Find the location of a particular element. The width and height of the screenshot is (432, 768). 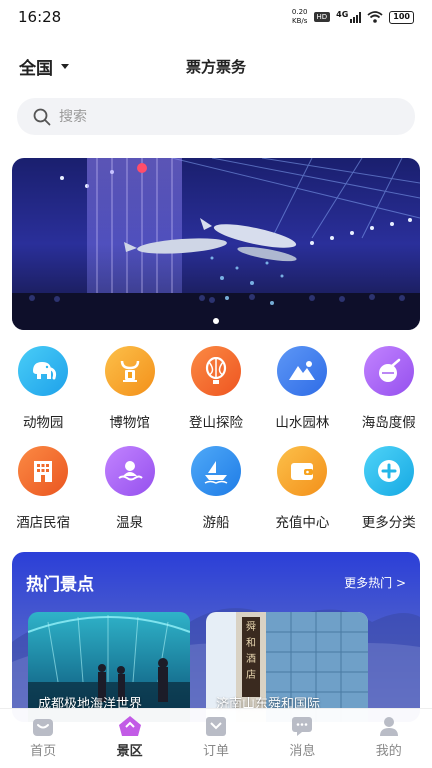

tab-messages: 消息 is located at coordinates (302, 737).